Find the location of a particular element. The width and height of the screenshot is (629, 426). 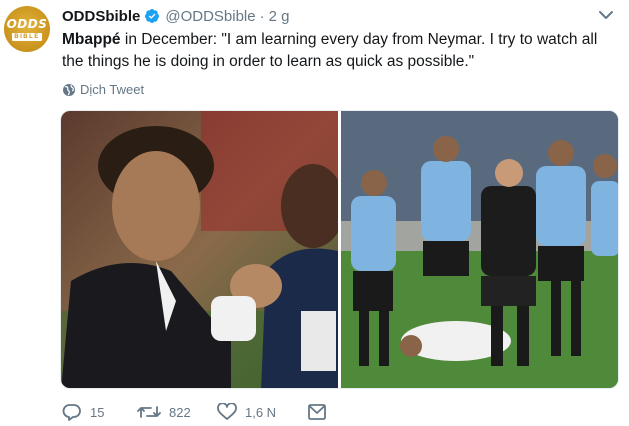

translate-label: Dịch Tweet is located at coordinates (112, 89).